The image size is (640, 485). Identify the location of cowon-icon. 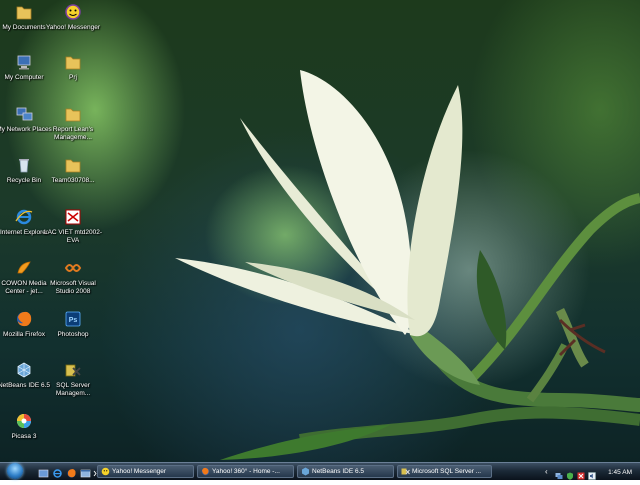
(24, 268).